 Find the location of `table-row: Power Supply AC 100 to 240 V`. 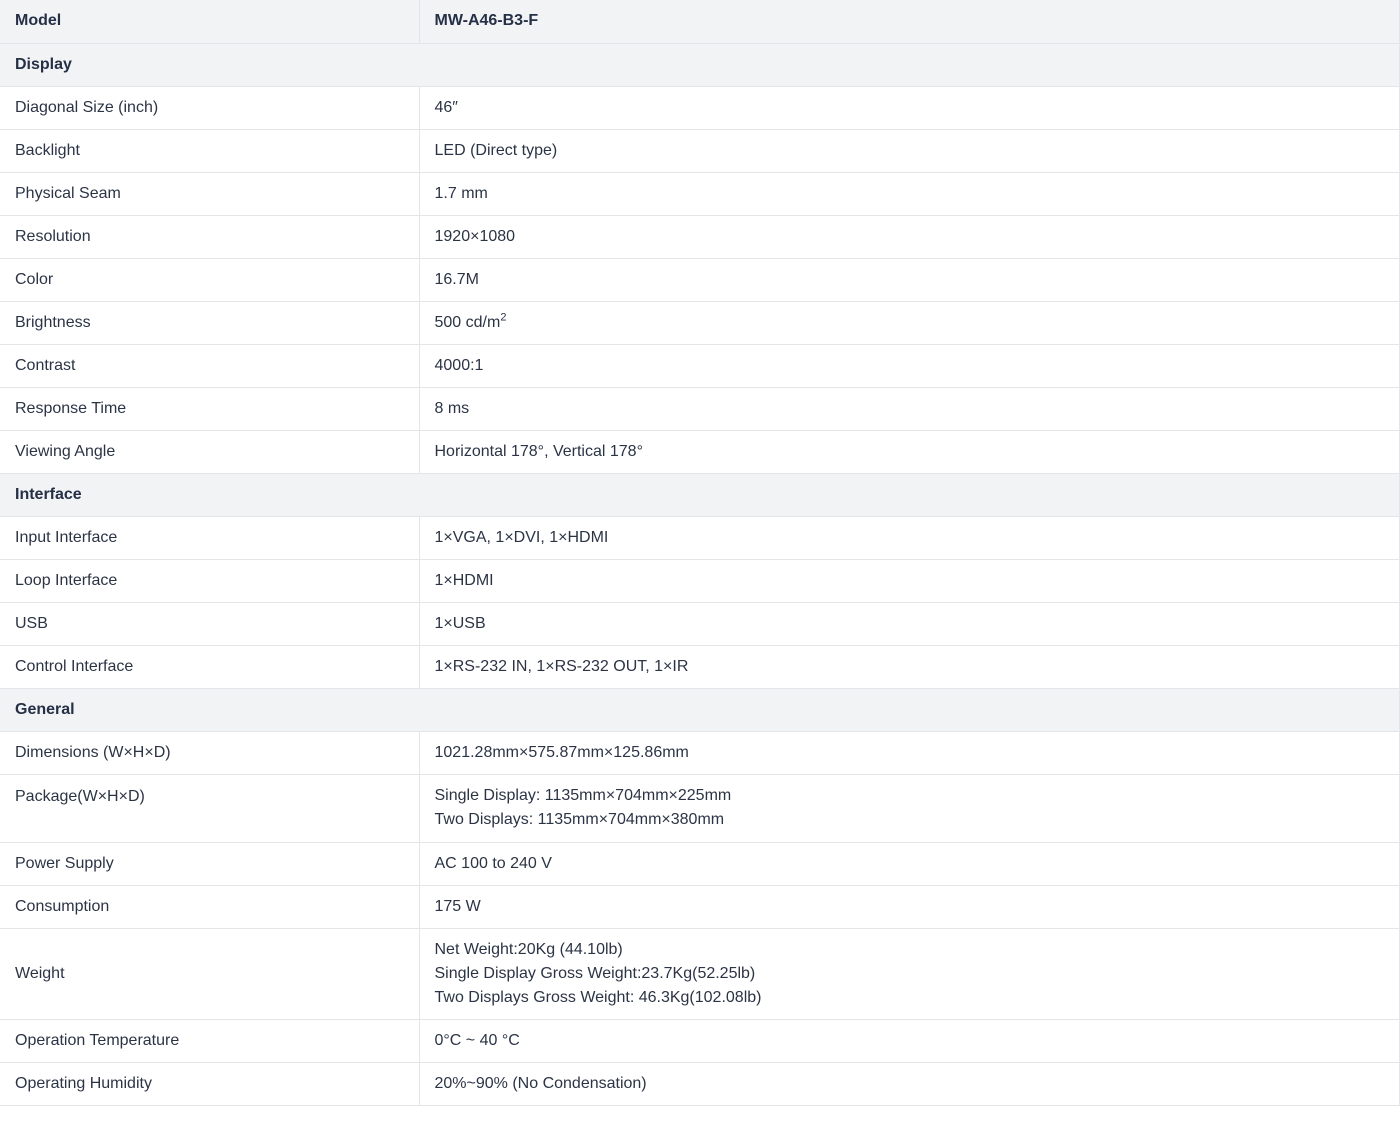

table-row: Power Supply AC 100 to 240 V is located at coordinates (699, 864).